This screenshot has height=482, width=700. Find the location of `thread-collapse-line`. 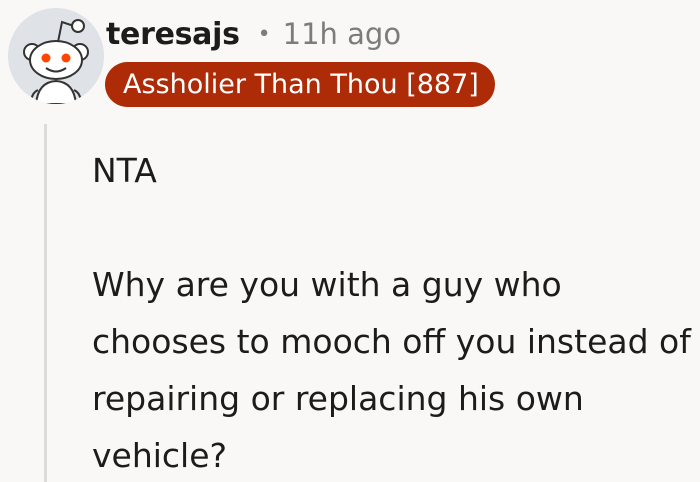

thread-collapse-line is located at coordinates (45, 303).